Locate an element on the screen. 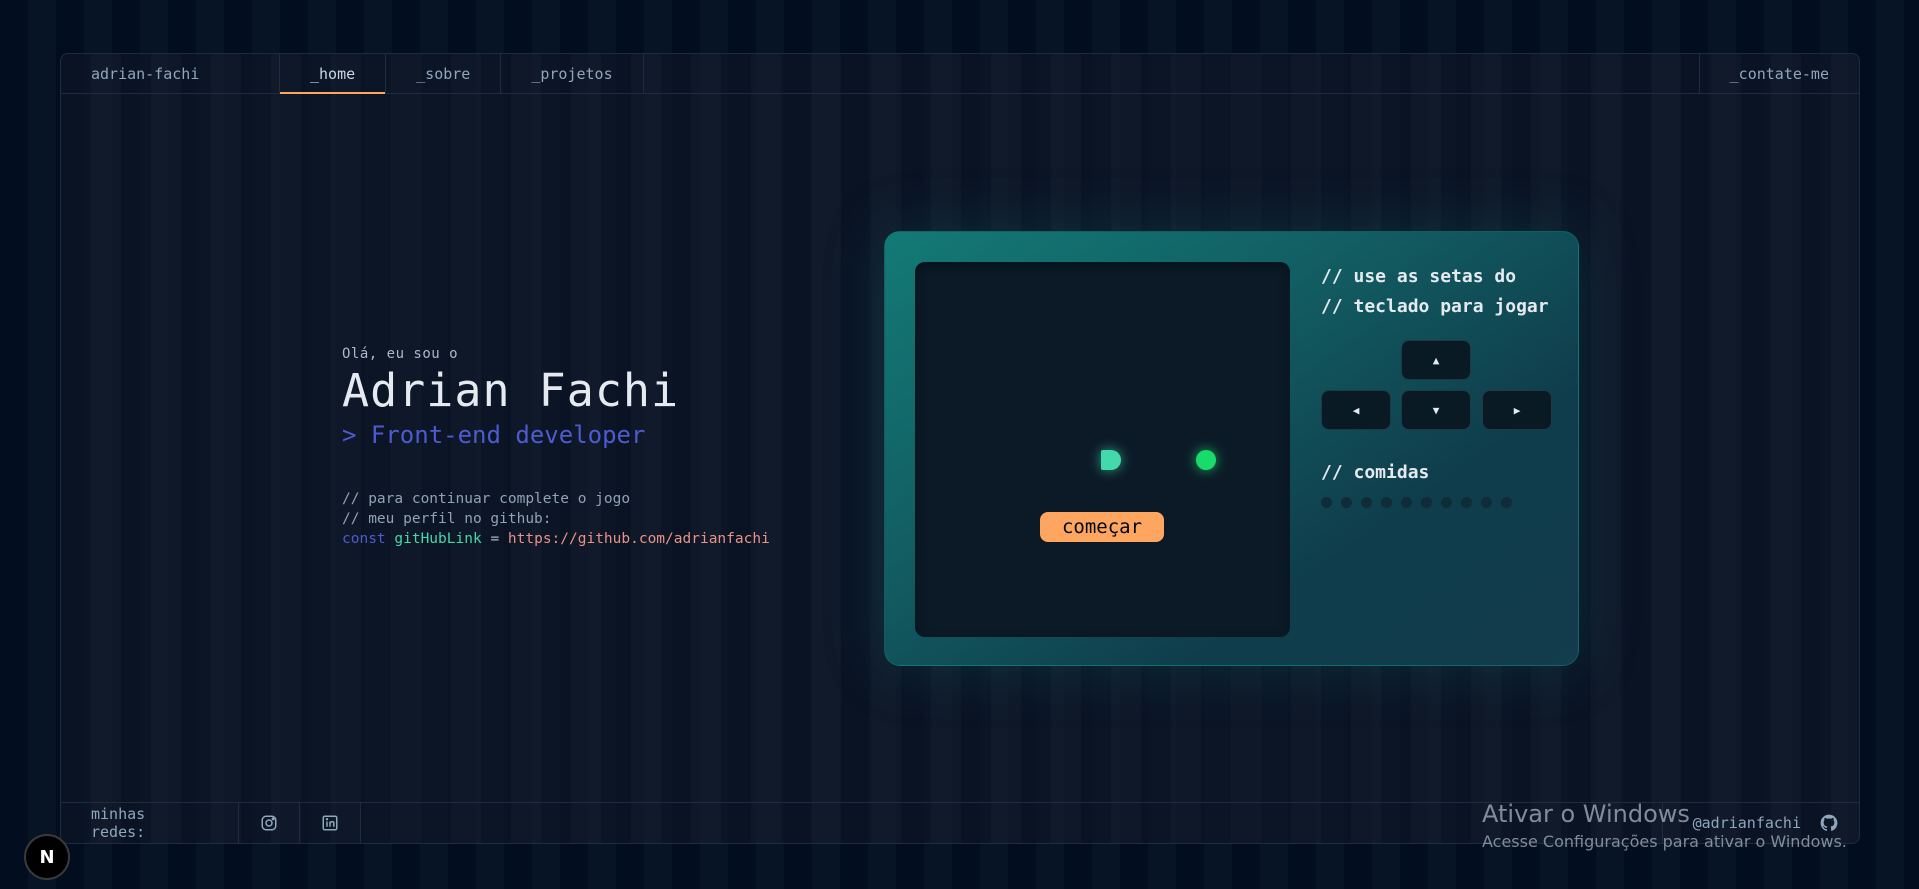  tab-projetos: _projetos is located at coordinates (572, 73).